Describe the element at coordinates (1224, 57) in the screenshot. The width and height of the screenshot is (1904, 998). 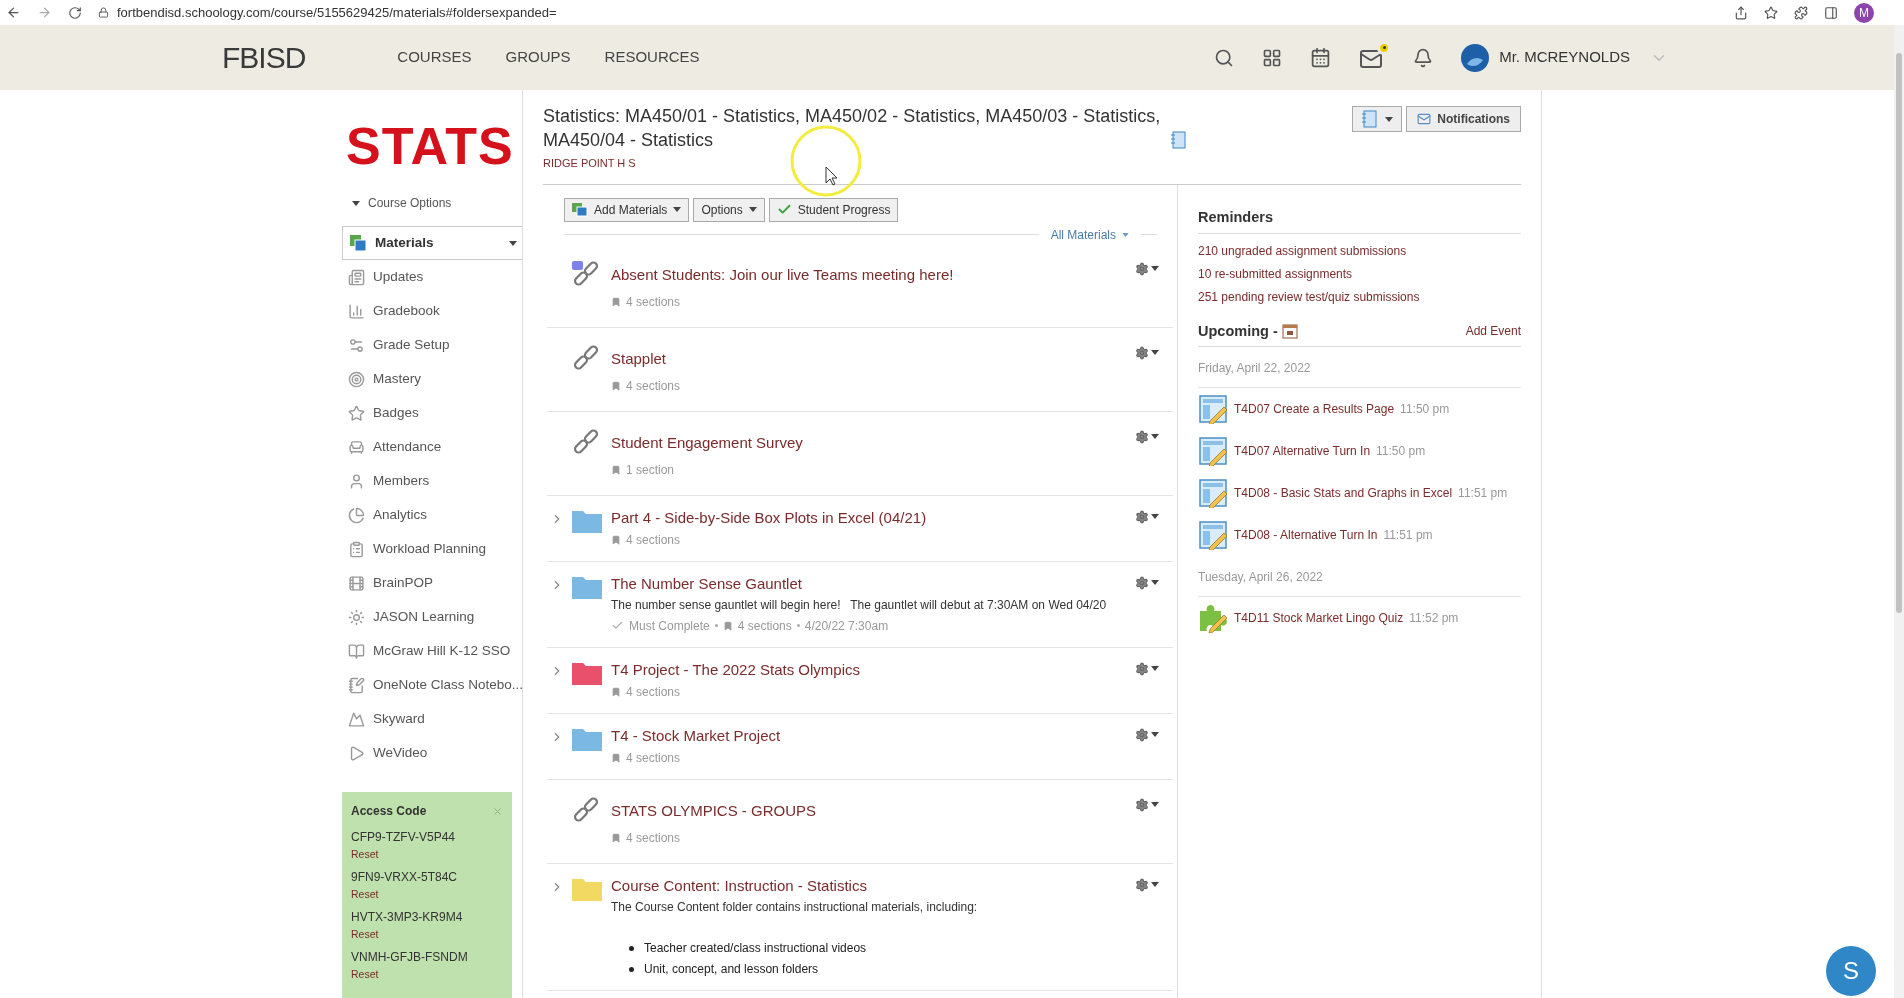
I see `search-icon` at that location.